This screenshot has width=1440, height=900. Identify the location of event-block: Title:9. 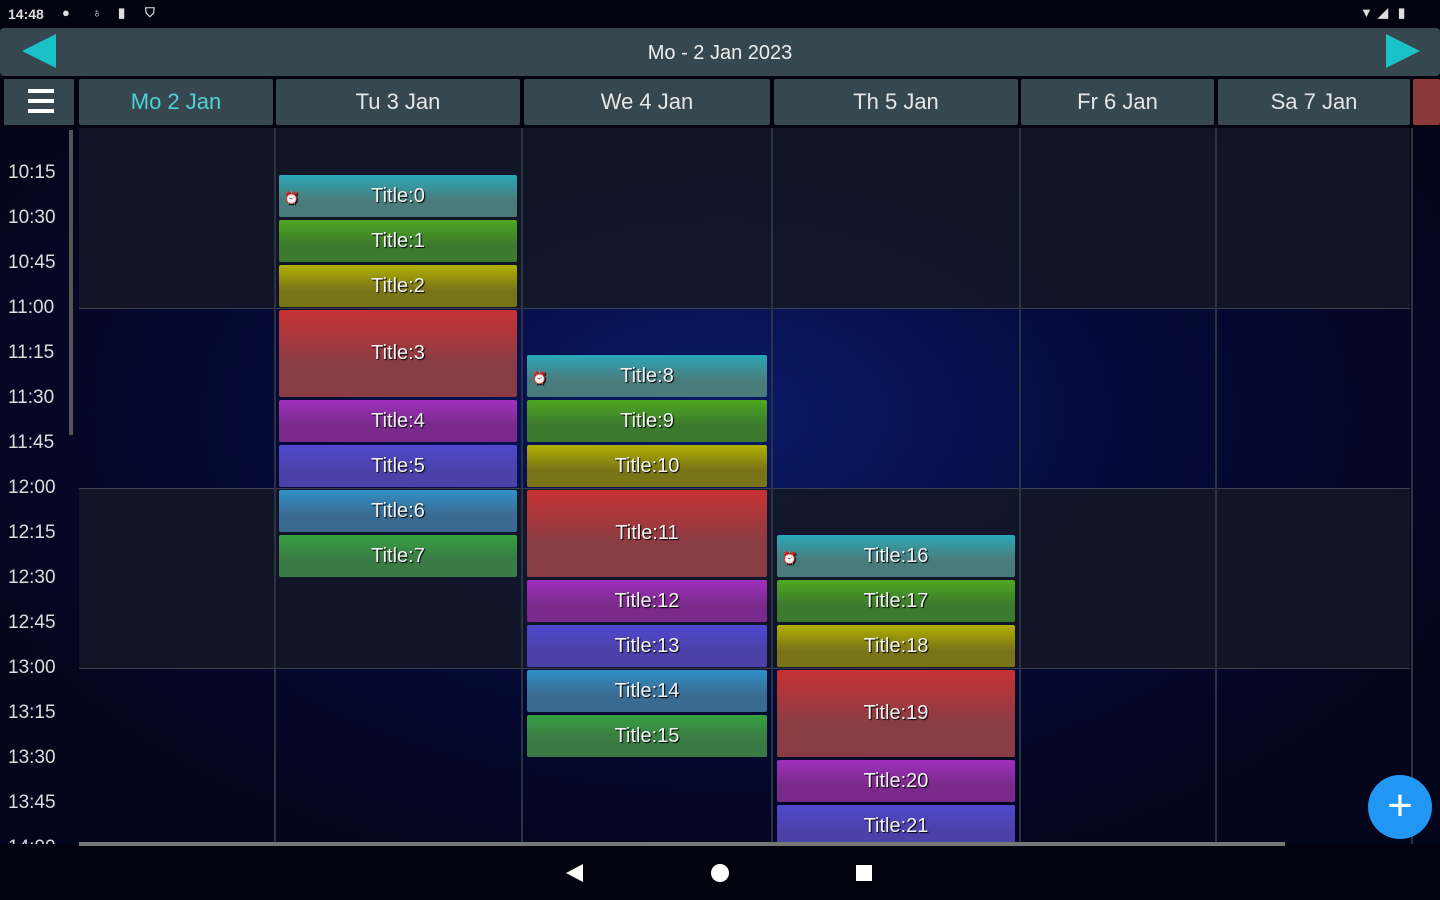
(647, 421).